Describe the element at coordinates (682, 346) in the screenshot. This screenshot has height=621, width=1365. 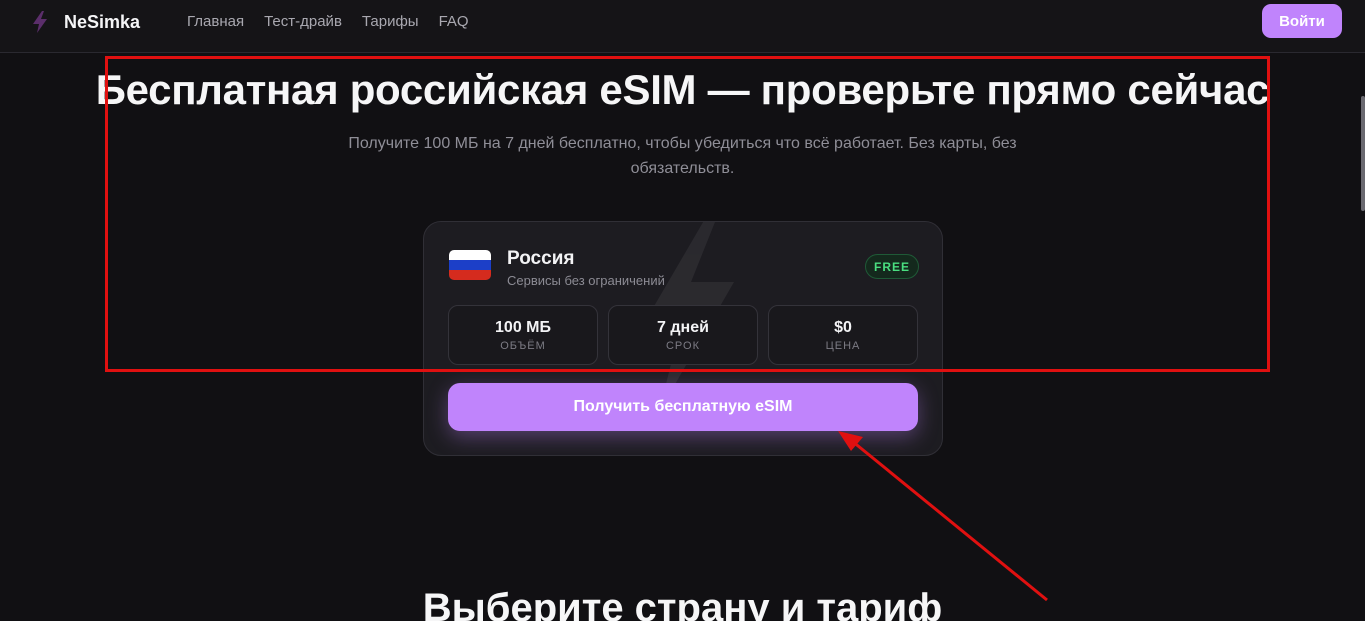
I see `stat-label: СРОК` at that location.